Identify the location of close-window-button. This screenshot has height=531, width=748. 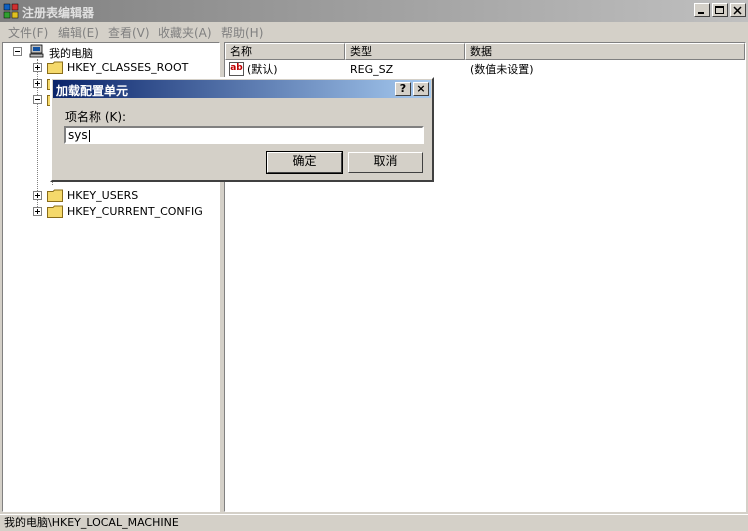
(738, 10).